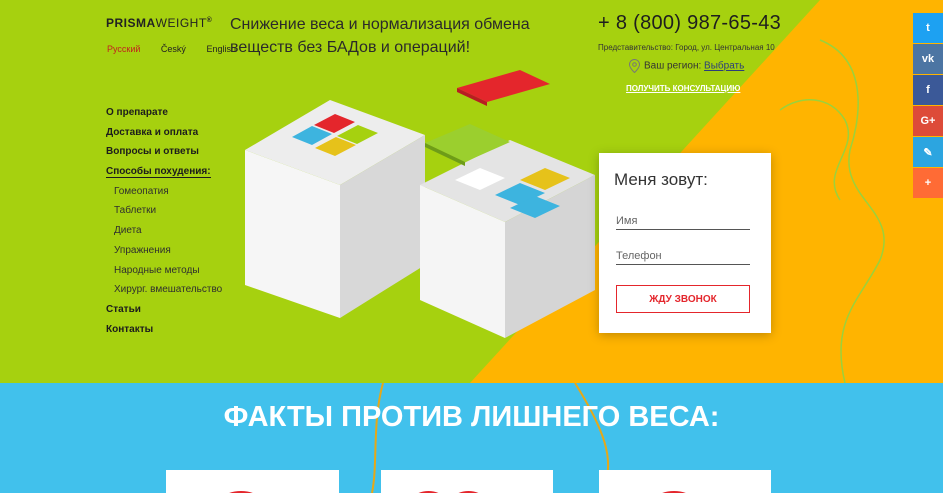  I want to click on vk-glyph: vk, so click(928, 59).